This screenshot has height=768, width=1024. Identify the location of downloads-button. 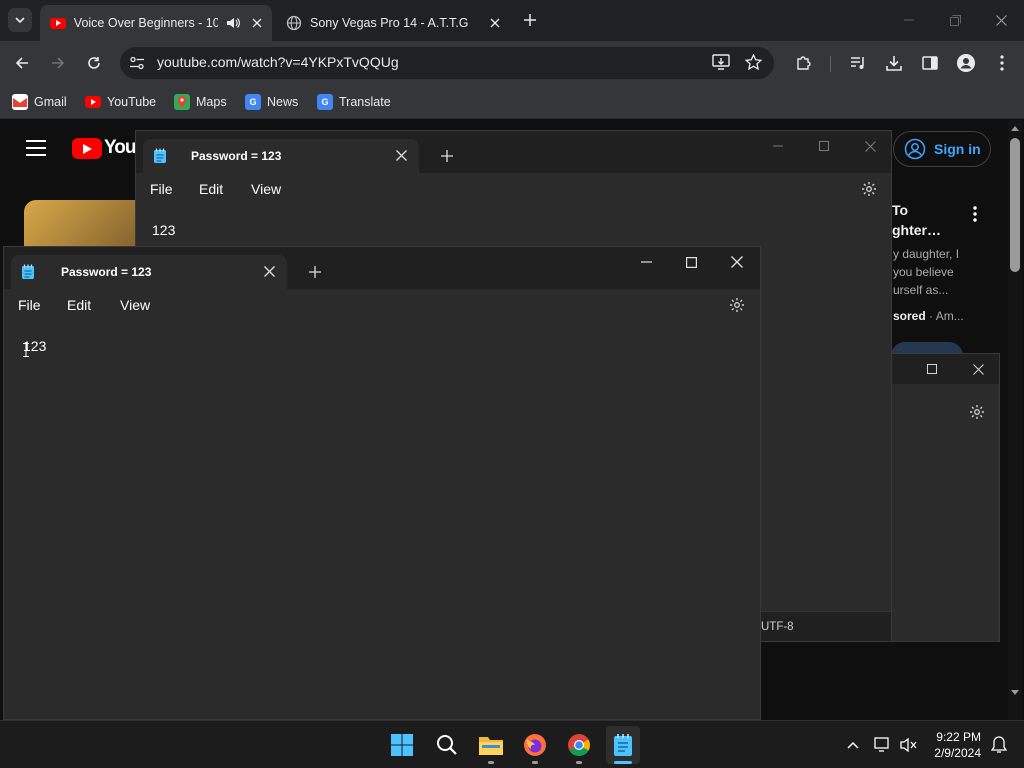
(894, 63).